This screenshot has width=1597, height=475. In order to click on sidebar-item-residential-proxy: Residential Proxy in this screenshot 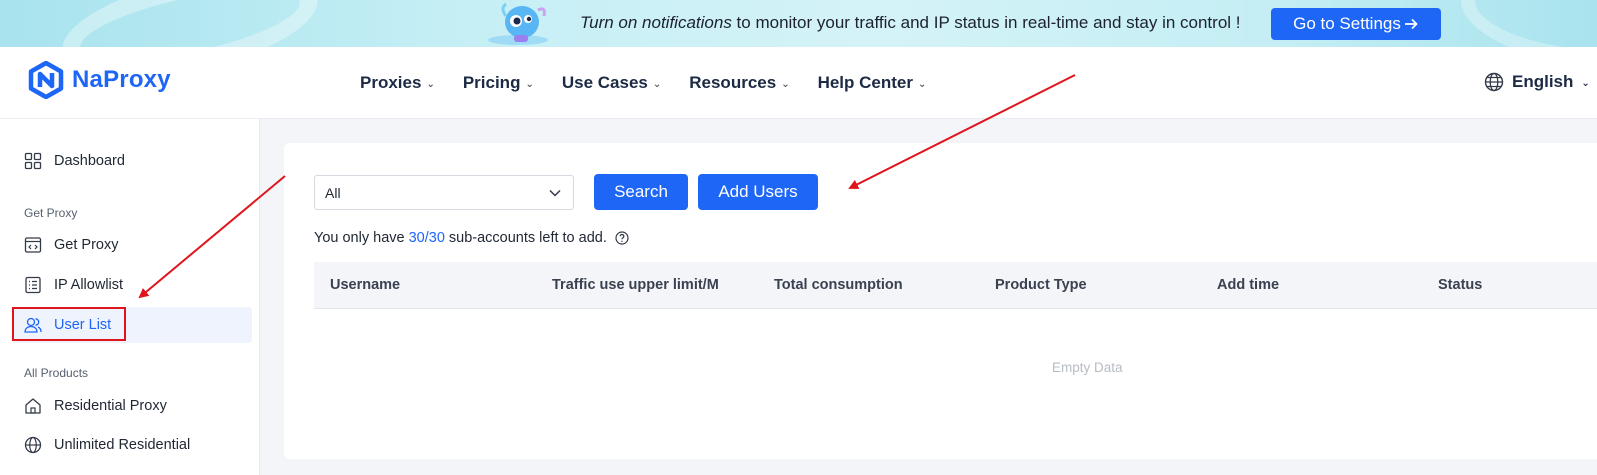, I will do `click(132, 406)`.